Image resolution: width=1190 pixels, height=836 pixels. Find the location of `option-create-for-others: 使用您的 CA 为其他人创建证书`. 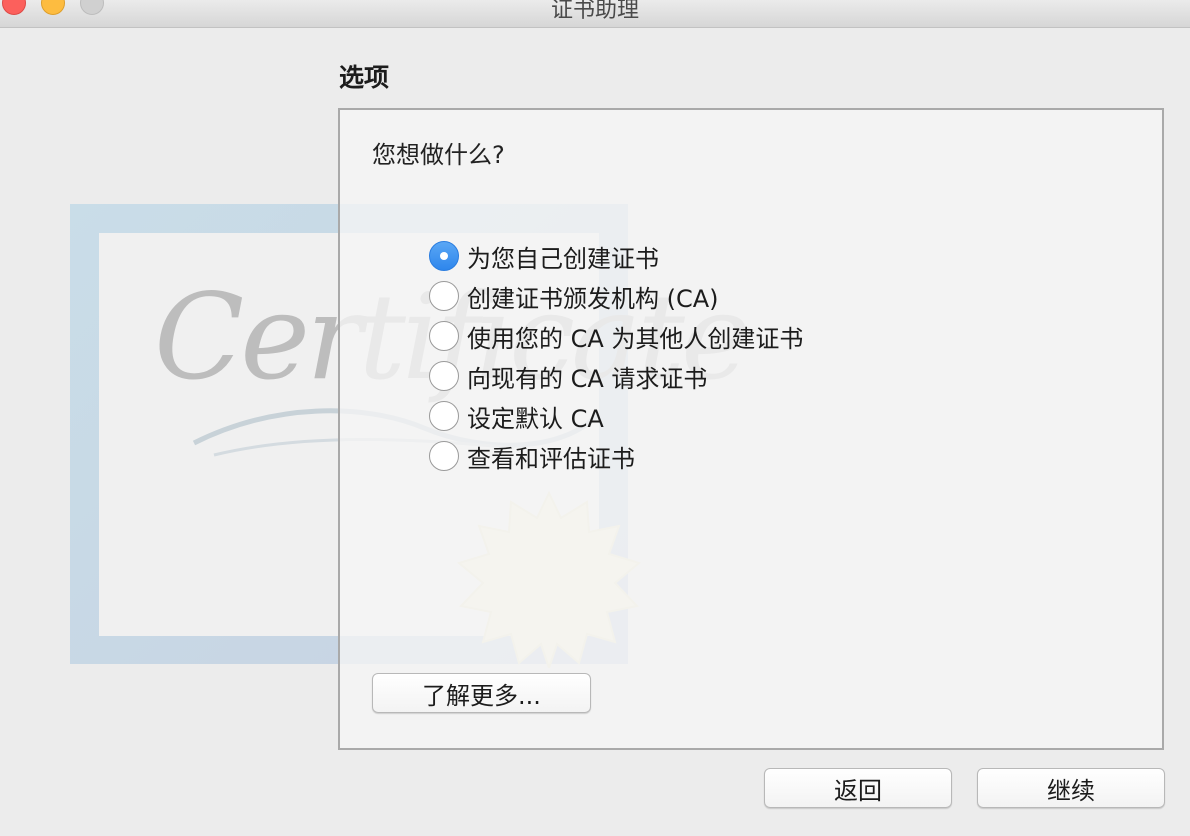

option-create-for-others: 使用您的 CA 为其他人创建证书 is located at coordinates (616, 336).